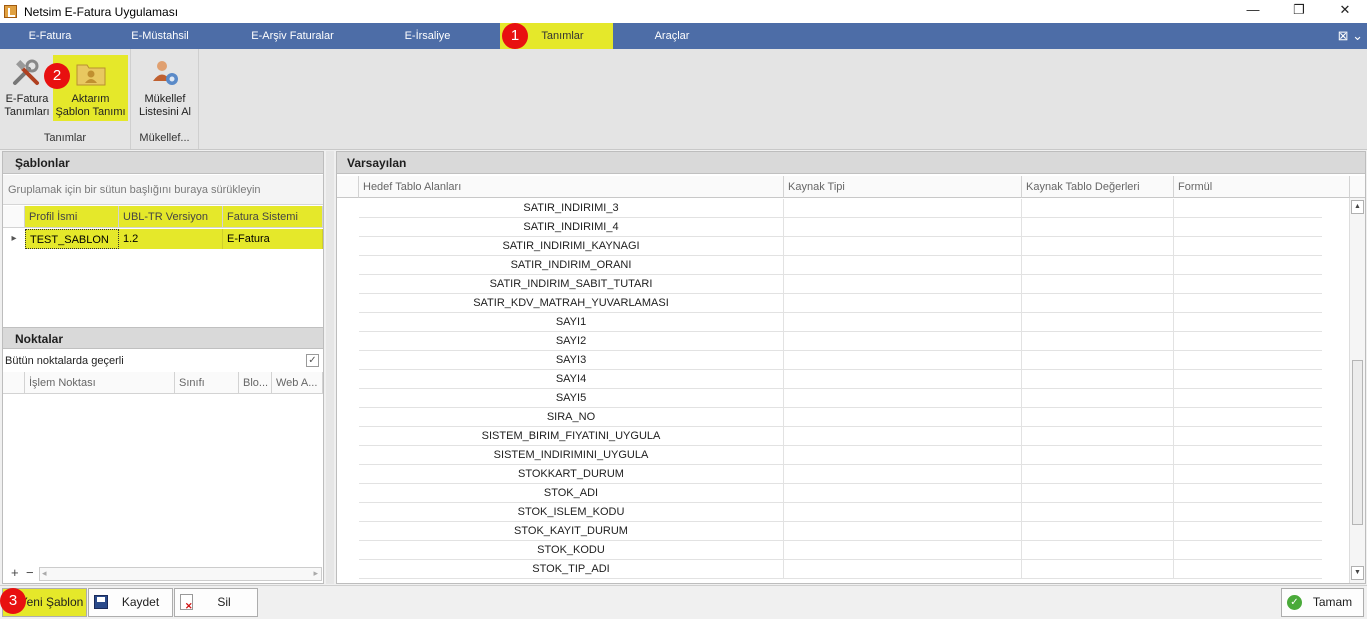  I want to click on cell-hedef-tablo-alani: STOK_KAYIT_DURUM, so click(571, 531).